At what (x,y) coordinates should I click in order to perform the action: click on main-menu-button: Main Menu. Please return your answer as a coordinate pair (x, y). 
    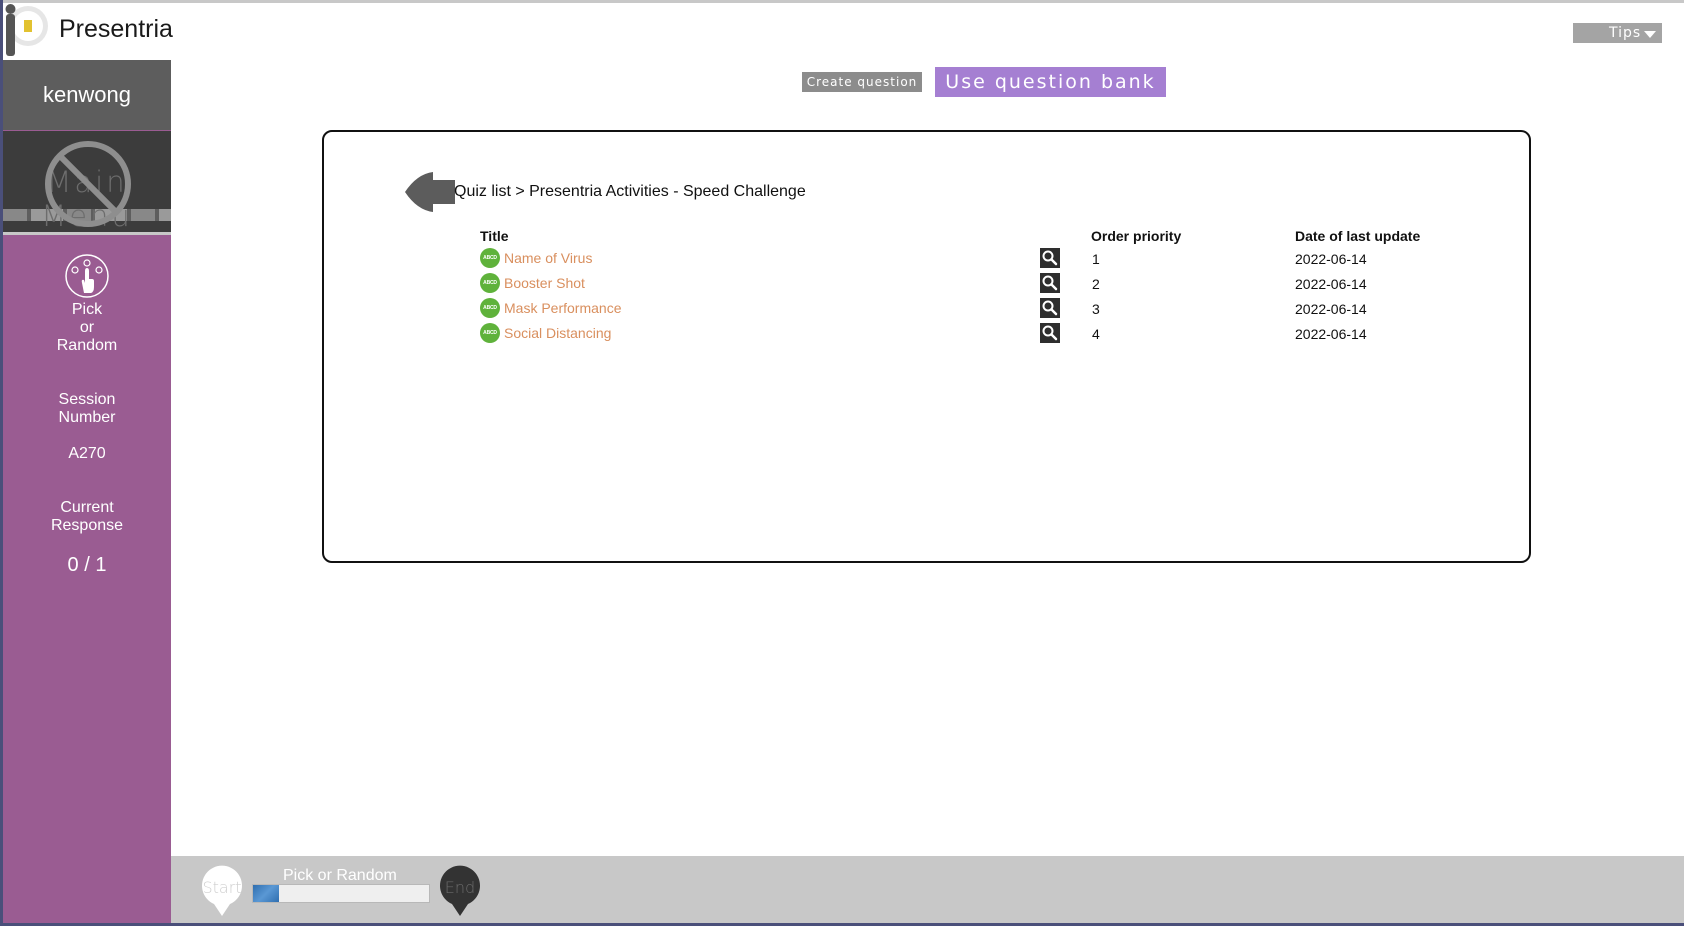
    Looking at the image, I should click on (87, 182).